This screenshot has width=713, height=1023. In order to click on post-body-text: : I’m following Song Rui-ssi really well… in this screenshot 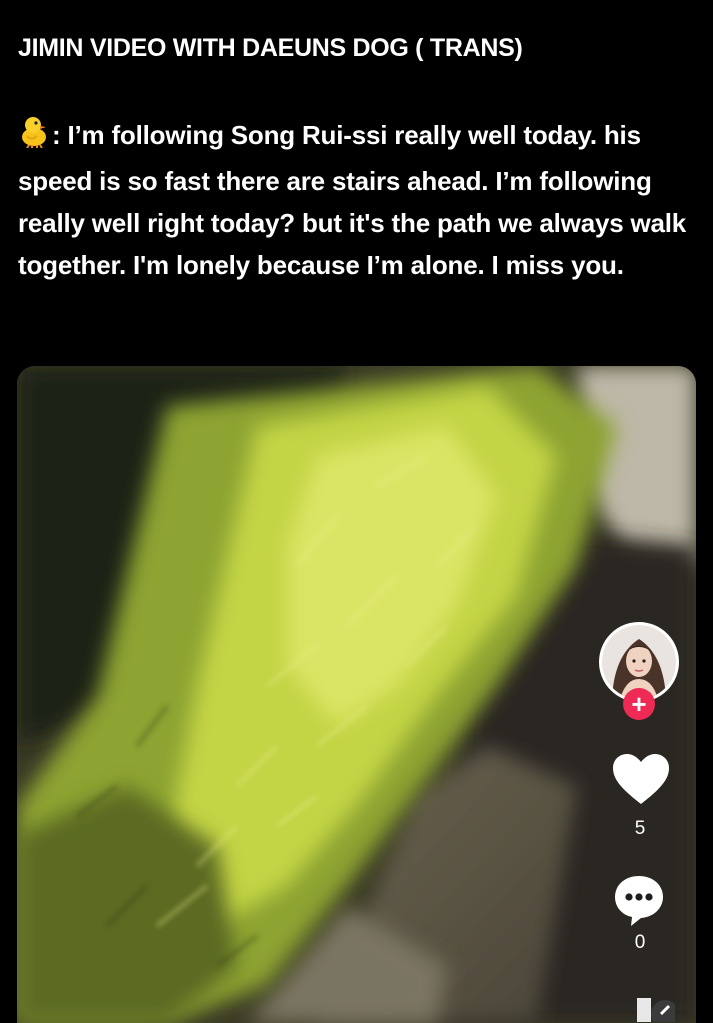, I will do `click(352, 200)`.